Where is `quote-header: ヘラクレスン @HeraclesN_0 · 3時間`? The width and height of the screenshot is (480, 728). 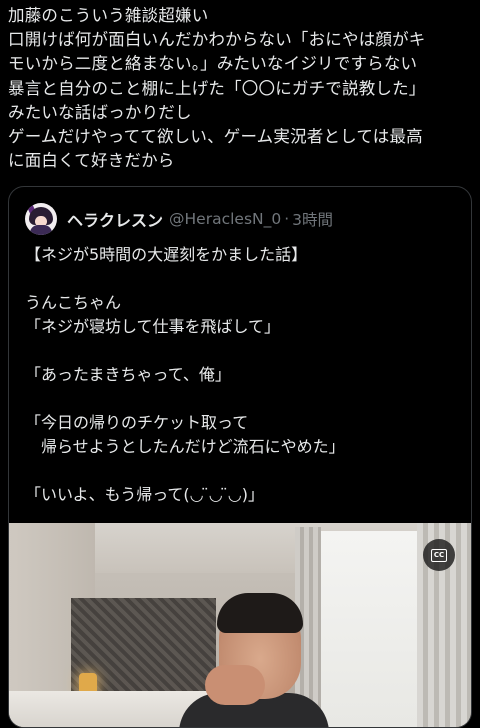 quote-header: ヘラクレスン @HeraclesN_0 · 3時間 is located at coordinates (179, 219).